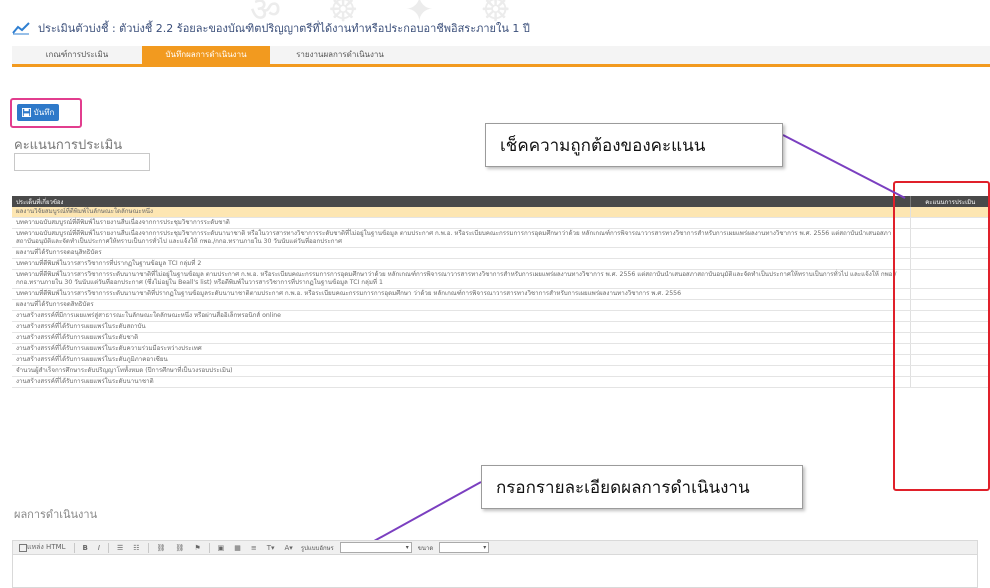  I want to click on tab-report: รายงานผลการดำเนินงาน, so click(340, 55).